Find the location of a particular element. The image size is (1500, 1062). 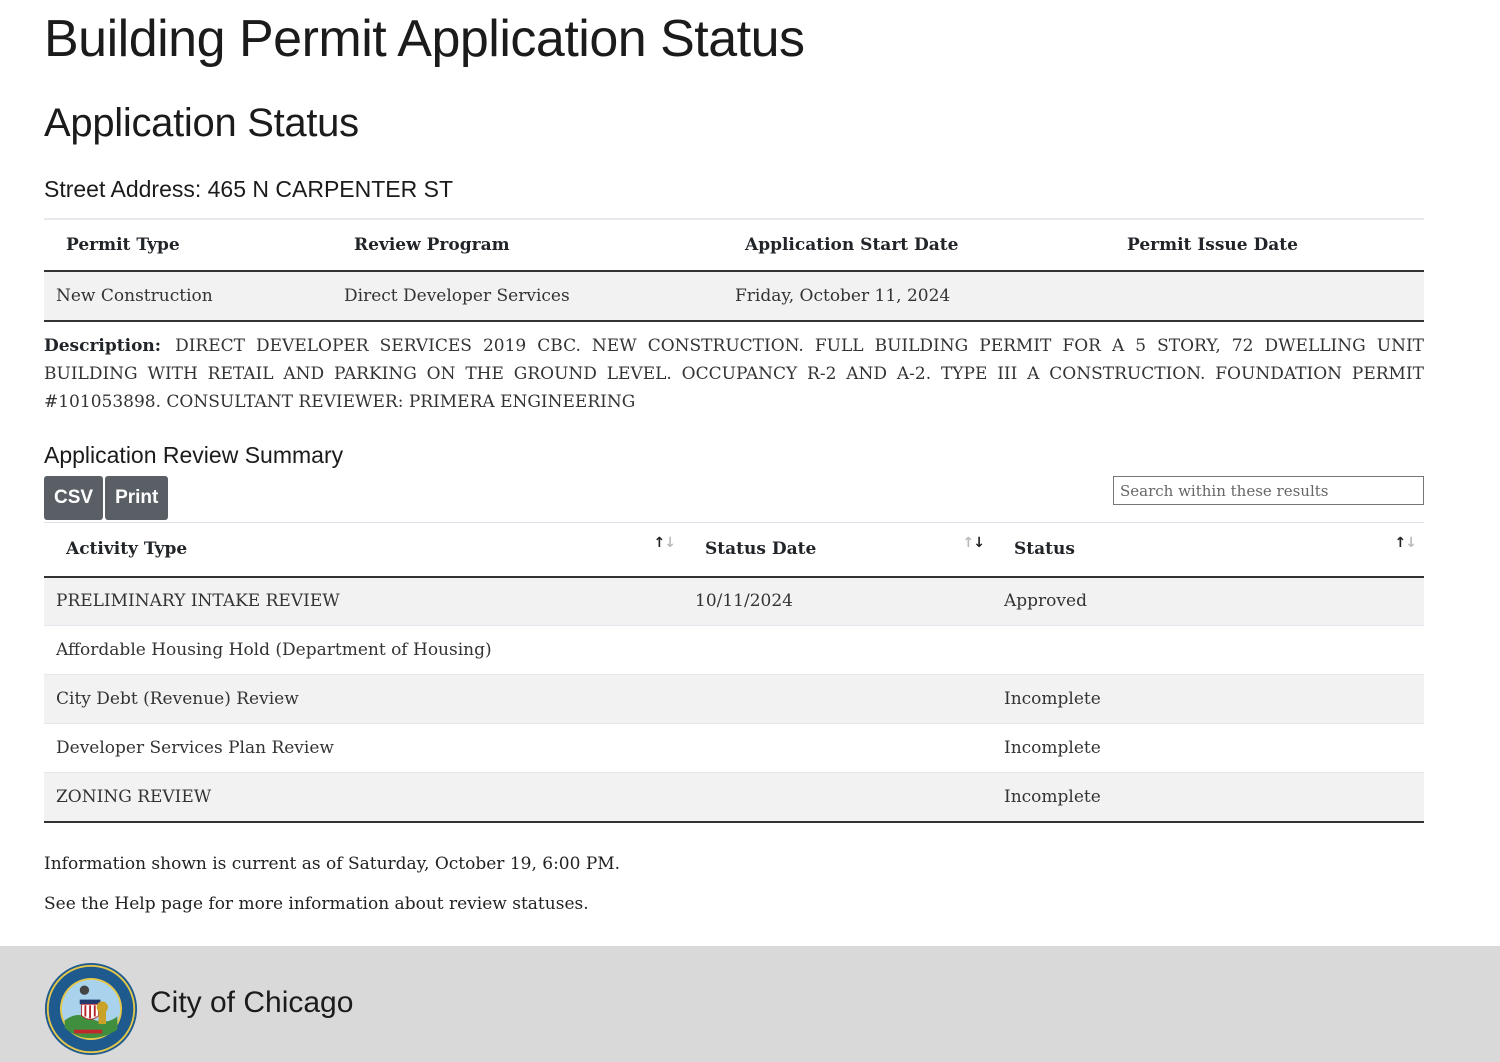

header-permit-issue-date: Permit Issue Date is located at coordinates (1264, 245).